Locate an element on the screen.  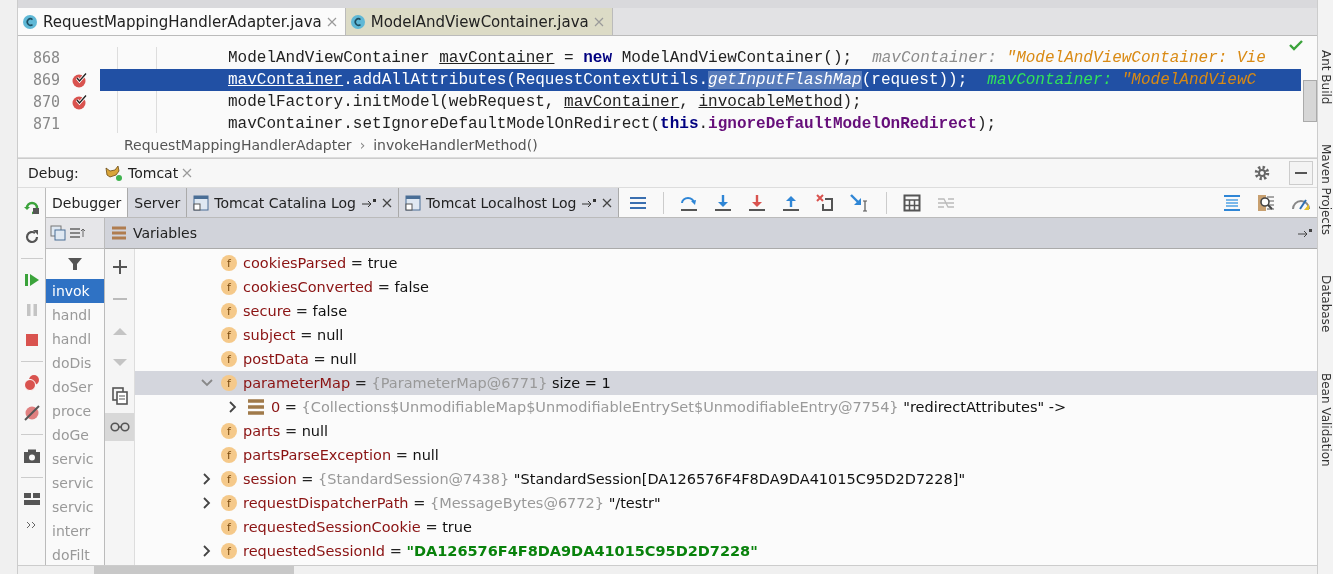
tool-window-button: Ant Build is located at coordinates (1325, 77).